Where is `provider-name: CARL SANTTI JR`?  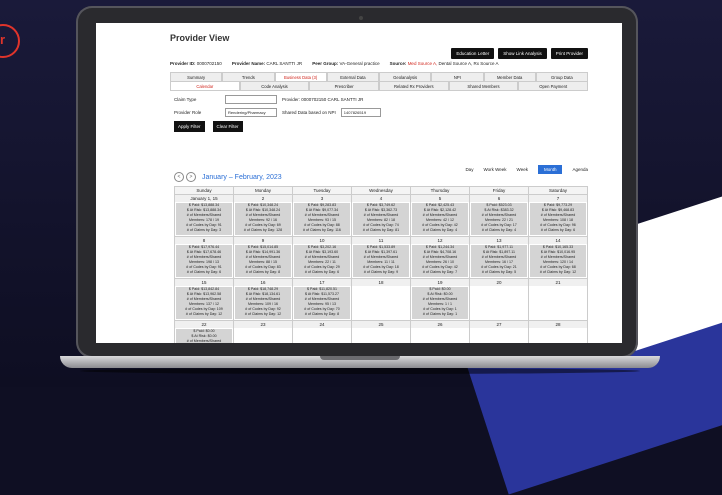
provider-name: CARL SANTTI JR is located at coordinates (284, 63).